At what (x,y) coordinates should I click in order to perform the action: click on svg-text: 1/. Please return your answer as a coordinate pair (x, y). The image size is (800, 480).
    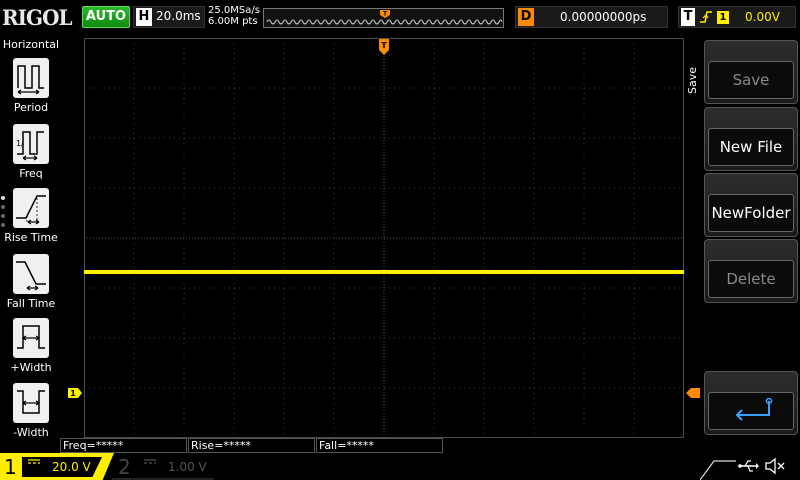
    Looking at the image, I should click on (20, 143).